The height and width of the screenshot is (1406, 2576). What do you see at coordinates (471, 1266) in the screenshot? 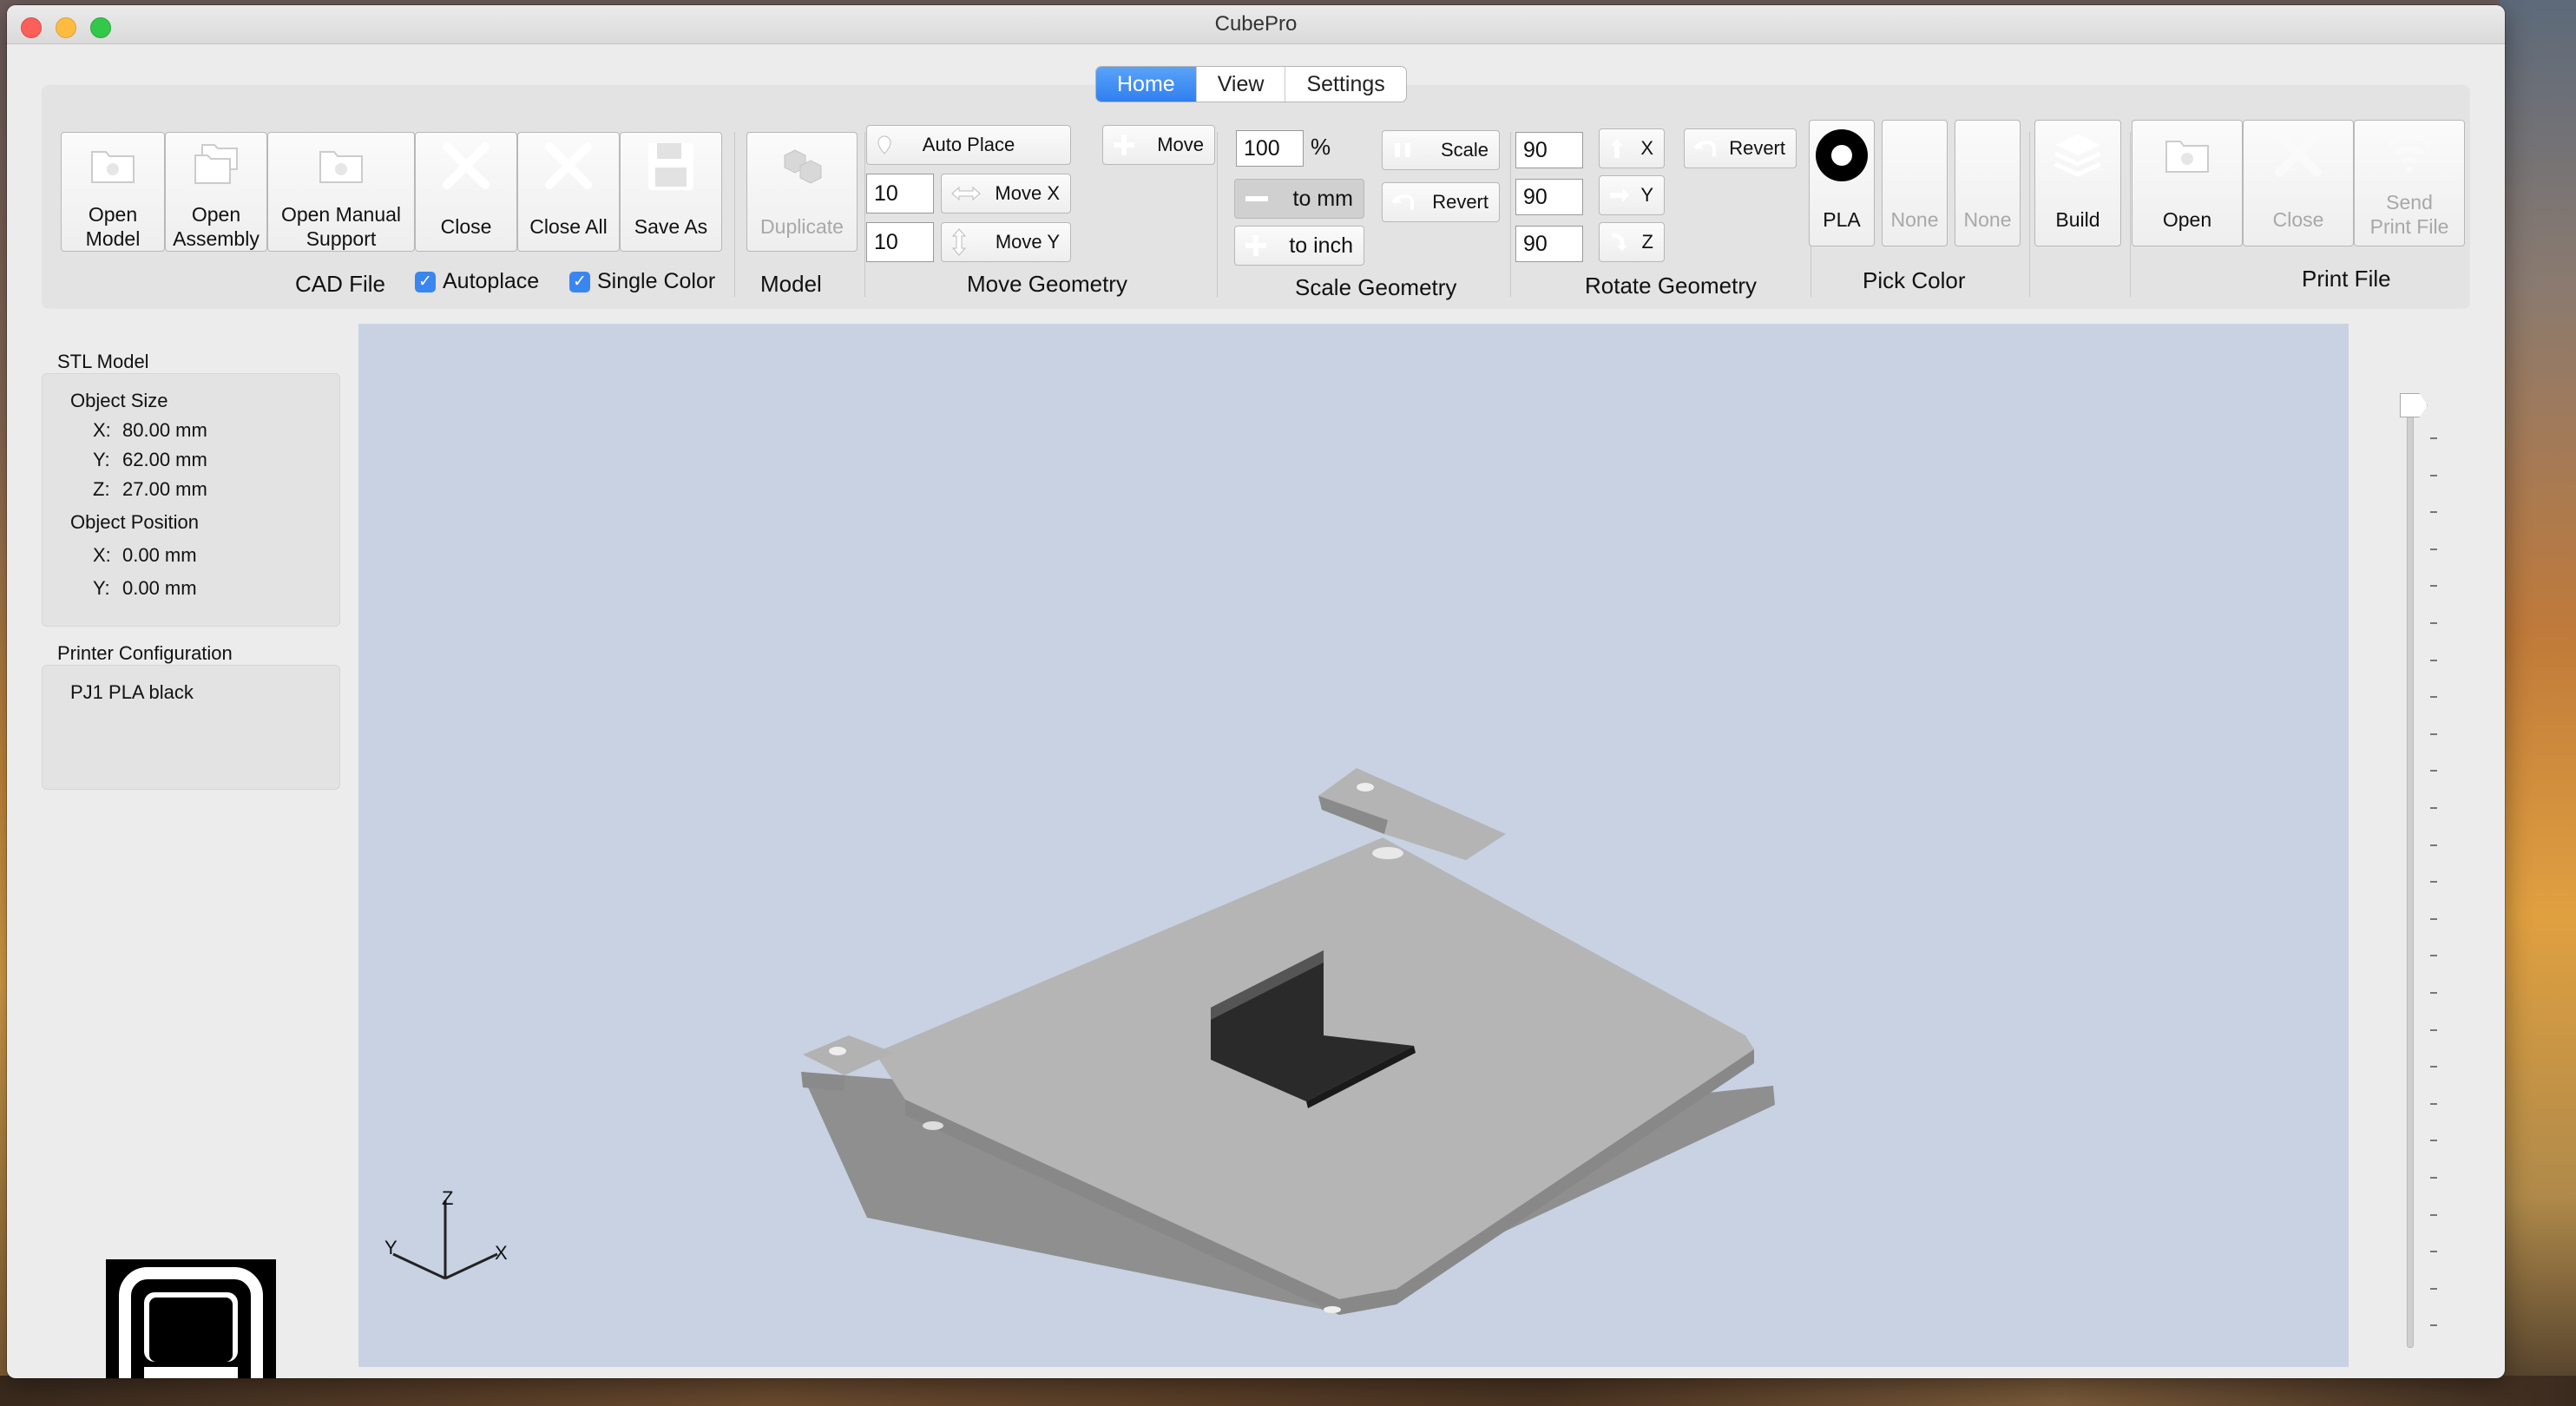
I see `x-axis-line` at bounding box center [471, 1266].